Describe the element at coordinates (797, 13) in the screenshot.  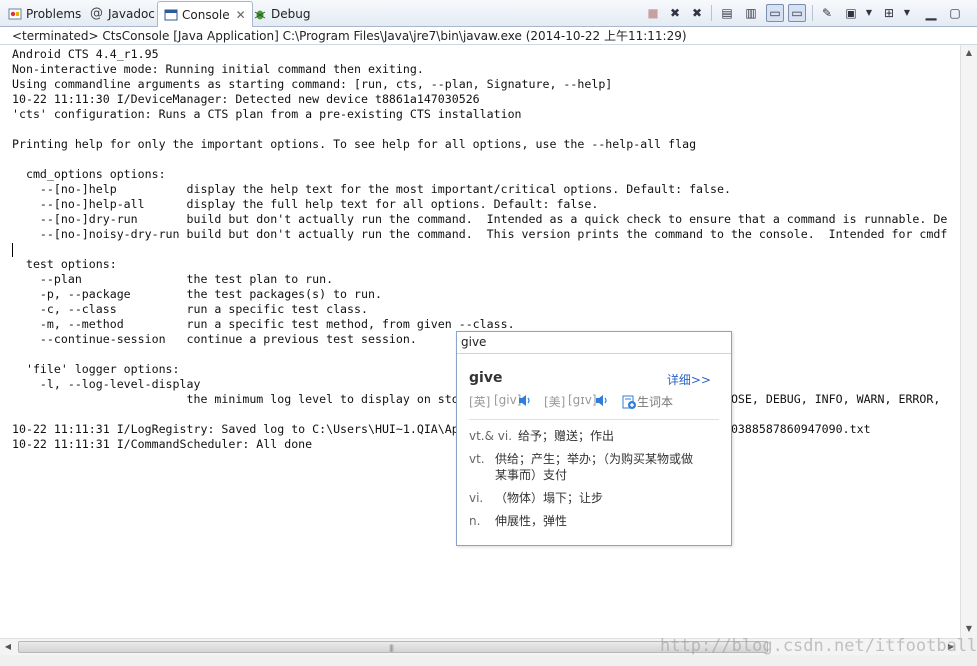
I see `show-on-stderr-icon: ▭` at that location.